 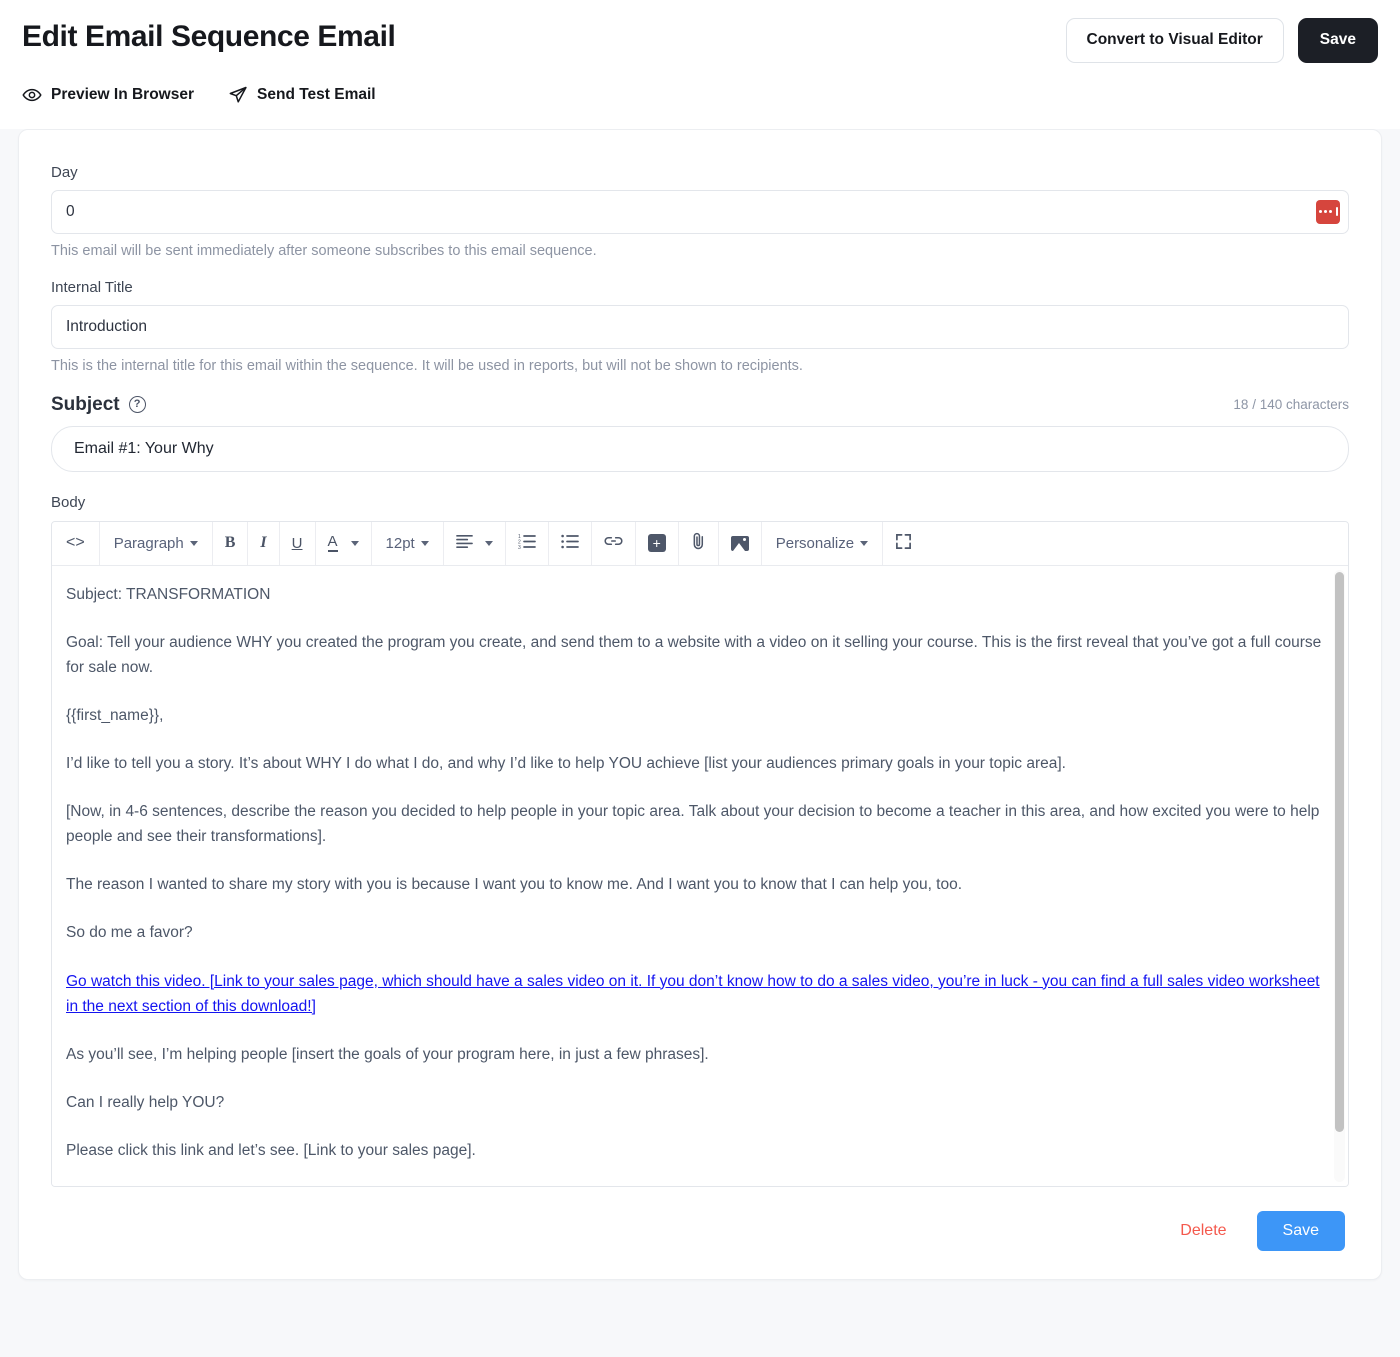 What do you see at coordinates (316, 94) in the screenshot?
I see `send-test-email-label: Send Test Email` at bounding box center [316, 94].